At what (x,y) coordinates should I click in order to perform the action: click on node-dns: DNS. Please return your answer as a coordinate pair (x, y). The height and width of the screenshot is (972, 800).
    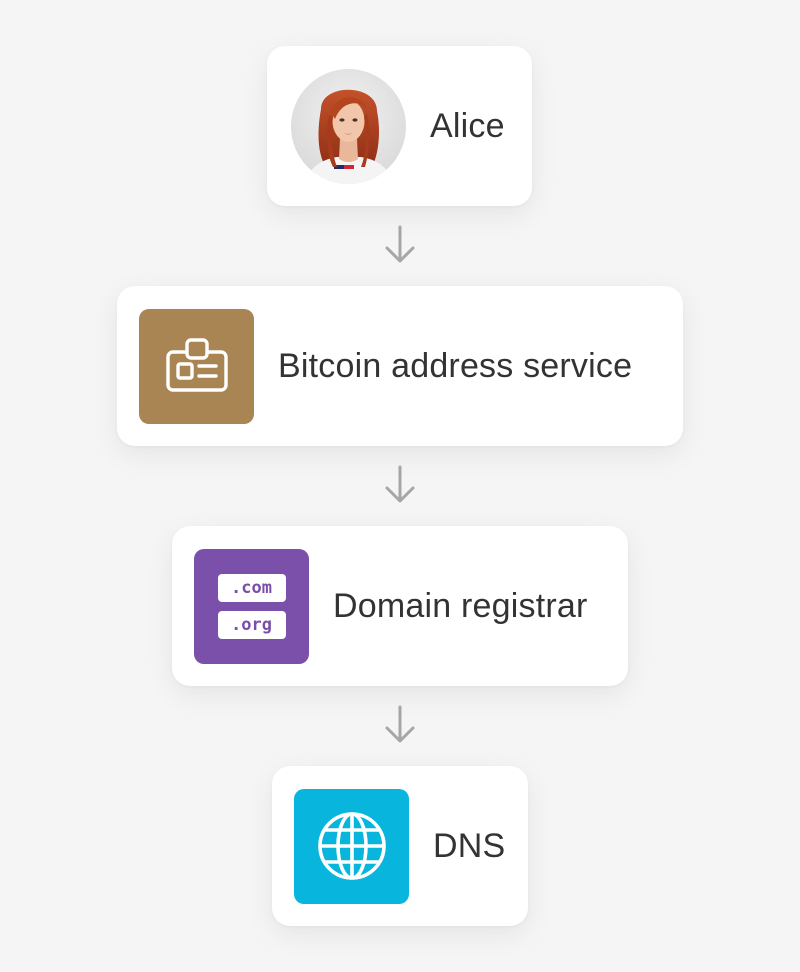
    Looking at the image, I should click on (400, 846).